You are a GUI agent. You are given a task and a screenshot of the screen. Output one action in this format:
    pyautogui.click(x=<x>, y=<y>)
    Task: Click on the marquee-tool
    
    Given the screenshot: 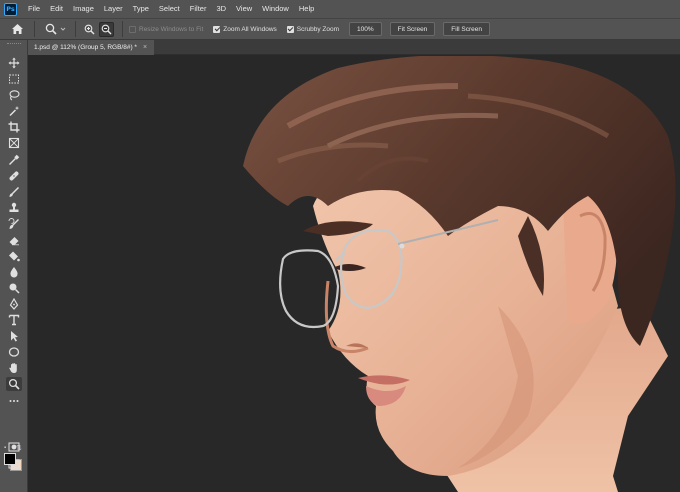 What is the action you would take?
    pyautogui.click(x=14, y=79)
    